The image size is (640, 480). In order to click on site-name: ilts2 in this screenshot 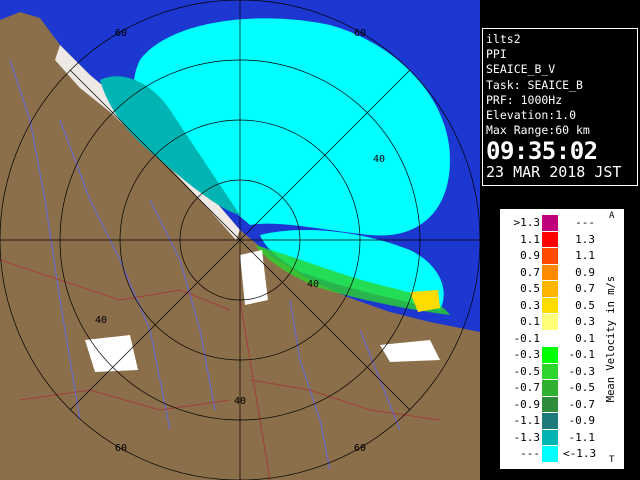, I will do `click(503, 39)`.